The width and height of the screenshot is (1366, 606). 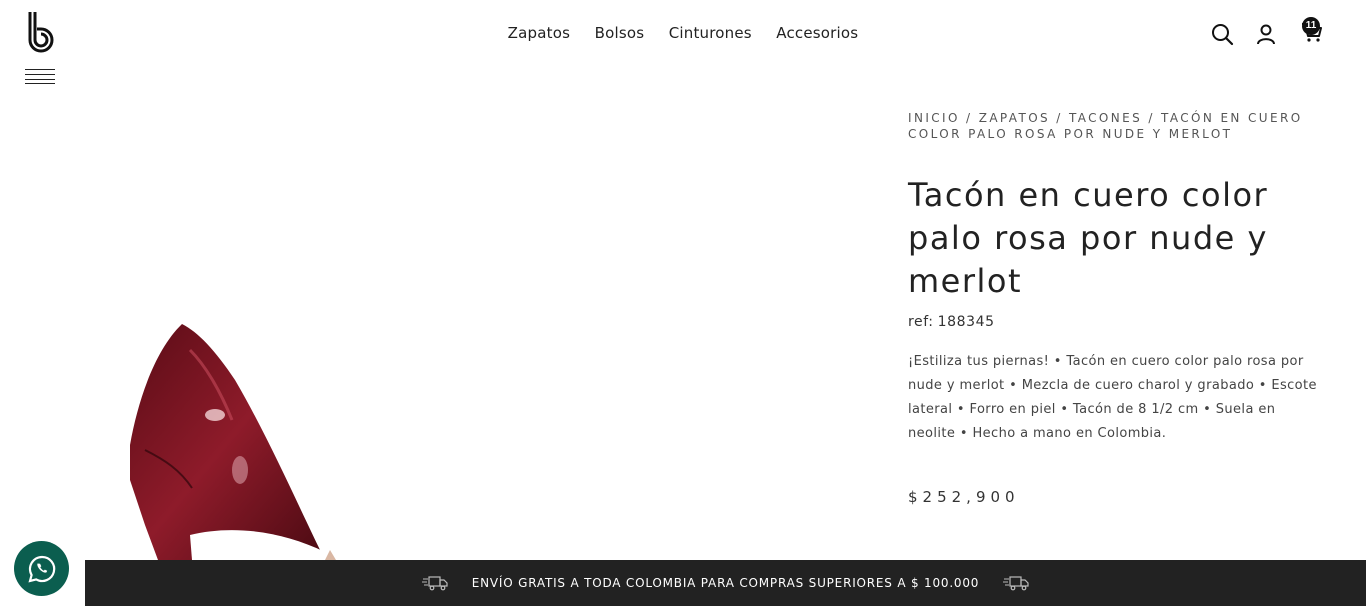 I want to click on ref-value: 188345, so click(x=966, y=322).